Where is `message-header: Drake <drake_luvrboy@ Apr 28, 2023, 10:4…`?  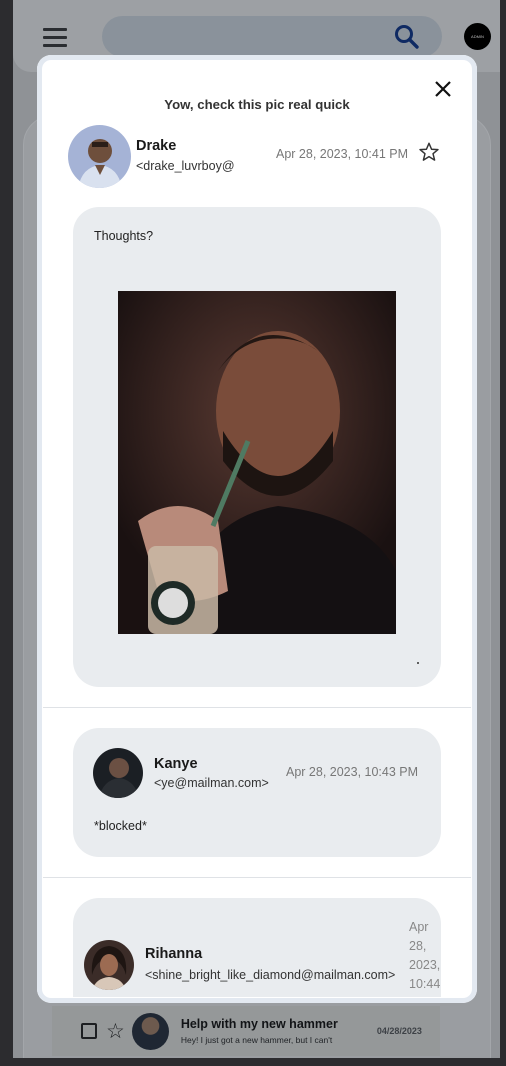 message-header: Drake <drake_luvrboy@ Apr 28, 2023, 10:4… is located at coordinates (260, 157).